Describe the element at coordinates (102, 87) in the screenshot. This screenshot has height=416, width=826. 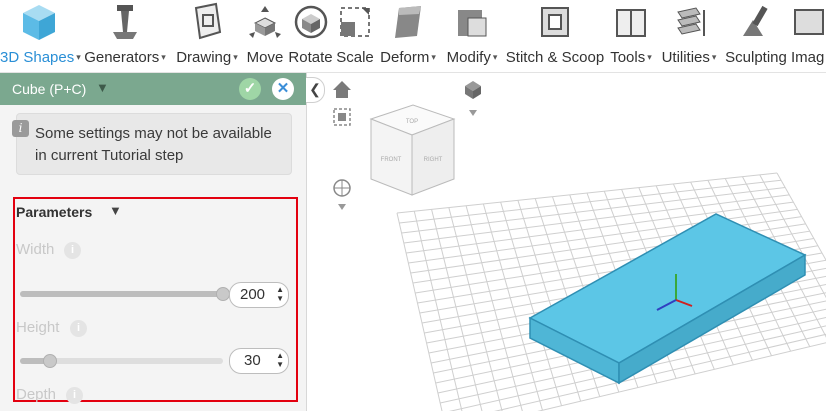
I see `panel-dropdown-icon: ▼` at that location.